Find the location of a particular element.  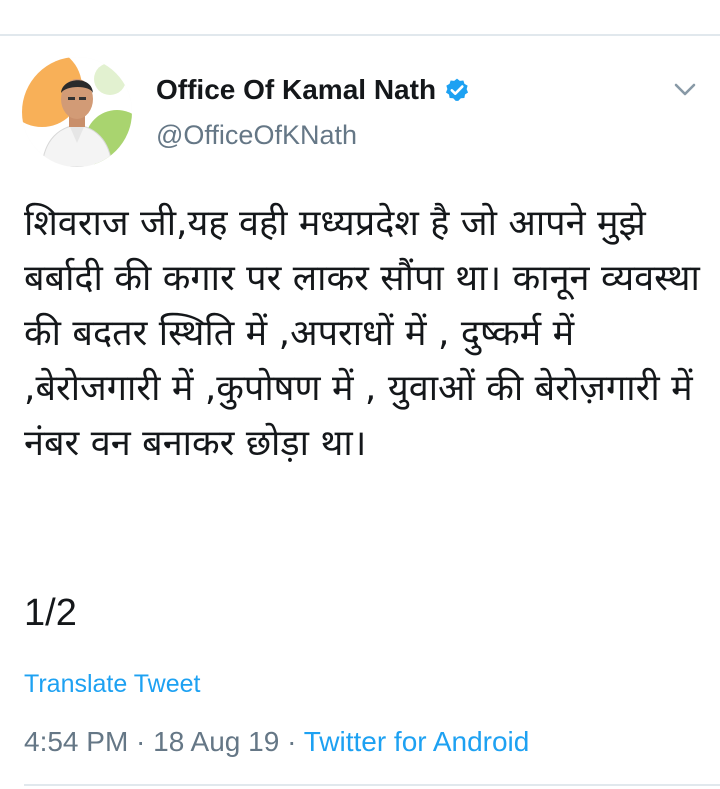

display-name: Office Of Kamal Nath is located at coordinates (296, 90).